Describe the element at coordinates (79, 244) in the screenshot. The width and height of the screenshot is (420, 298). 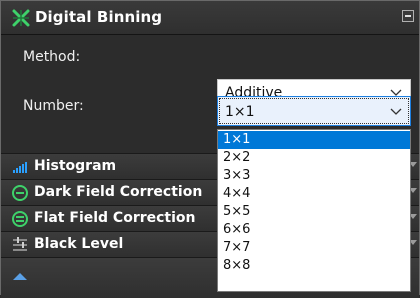
I see `section-black-level-label: Black Level` at that location.